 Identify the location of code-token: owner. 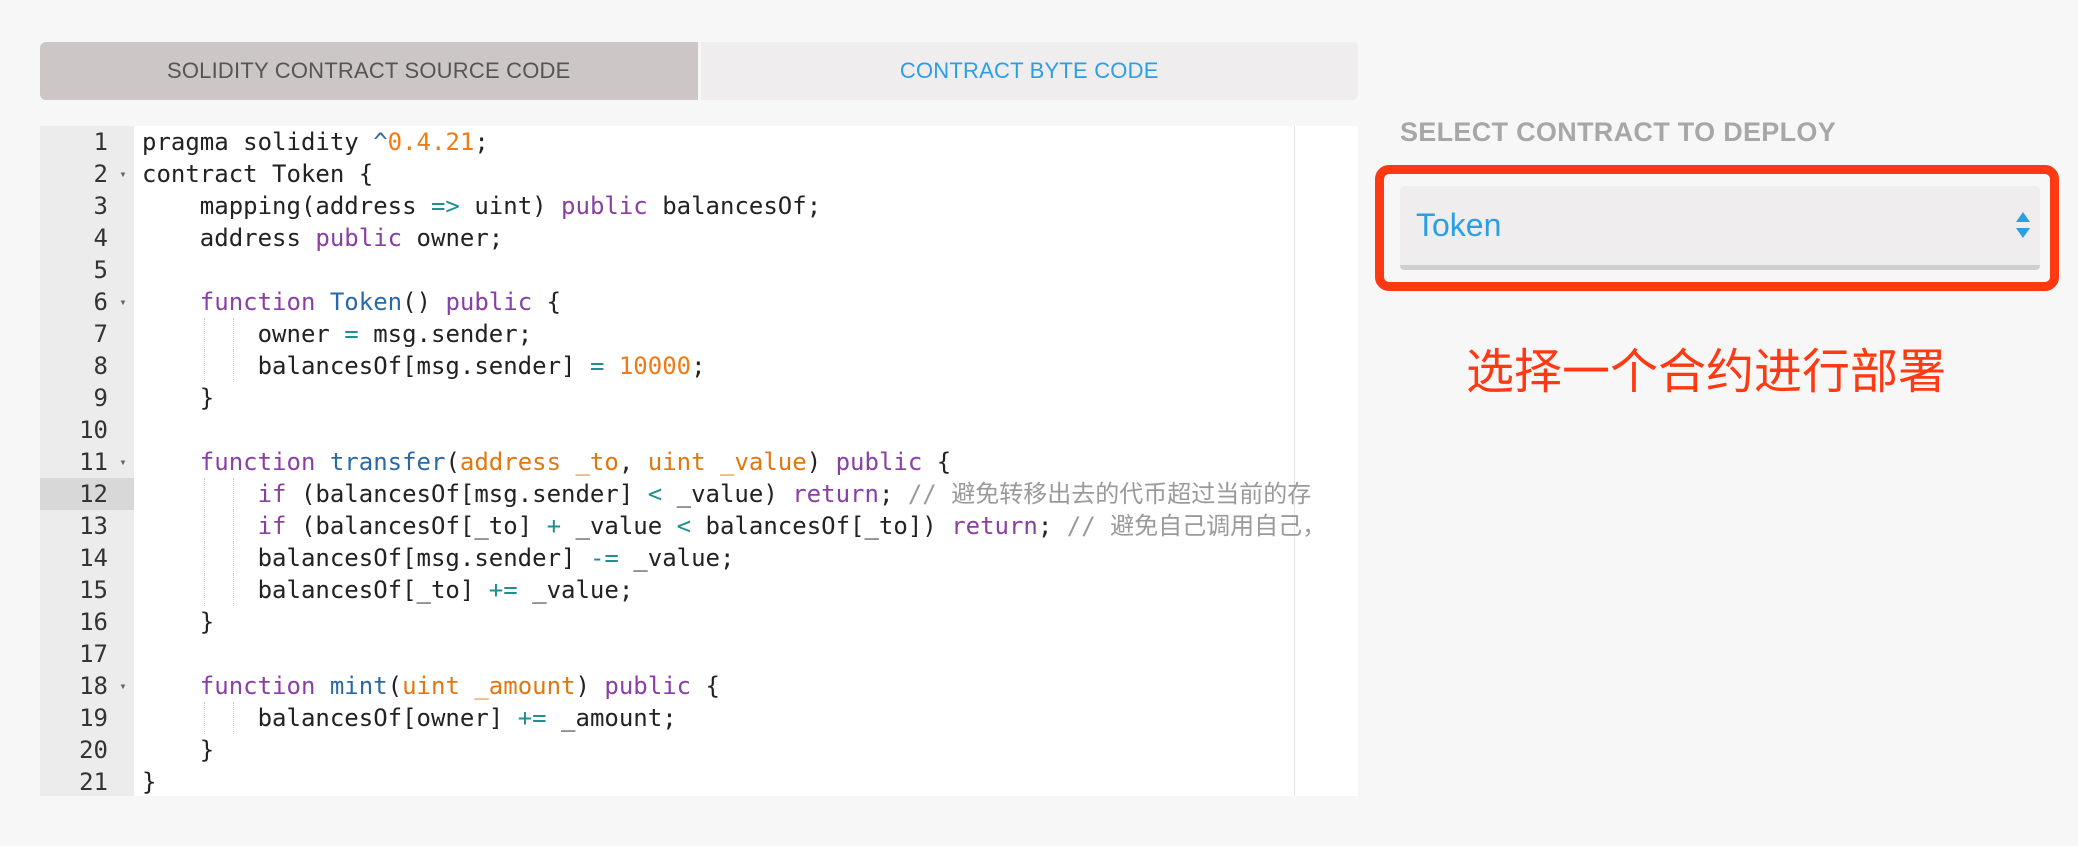
(243, 334).